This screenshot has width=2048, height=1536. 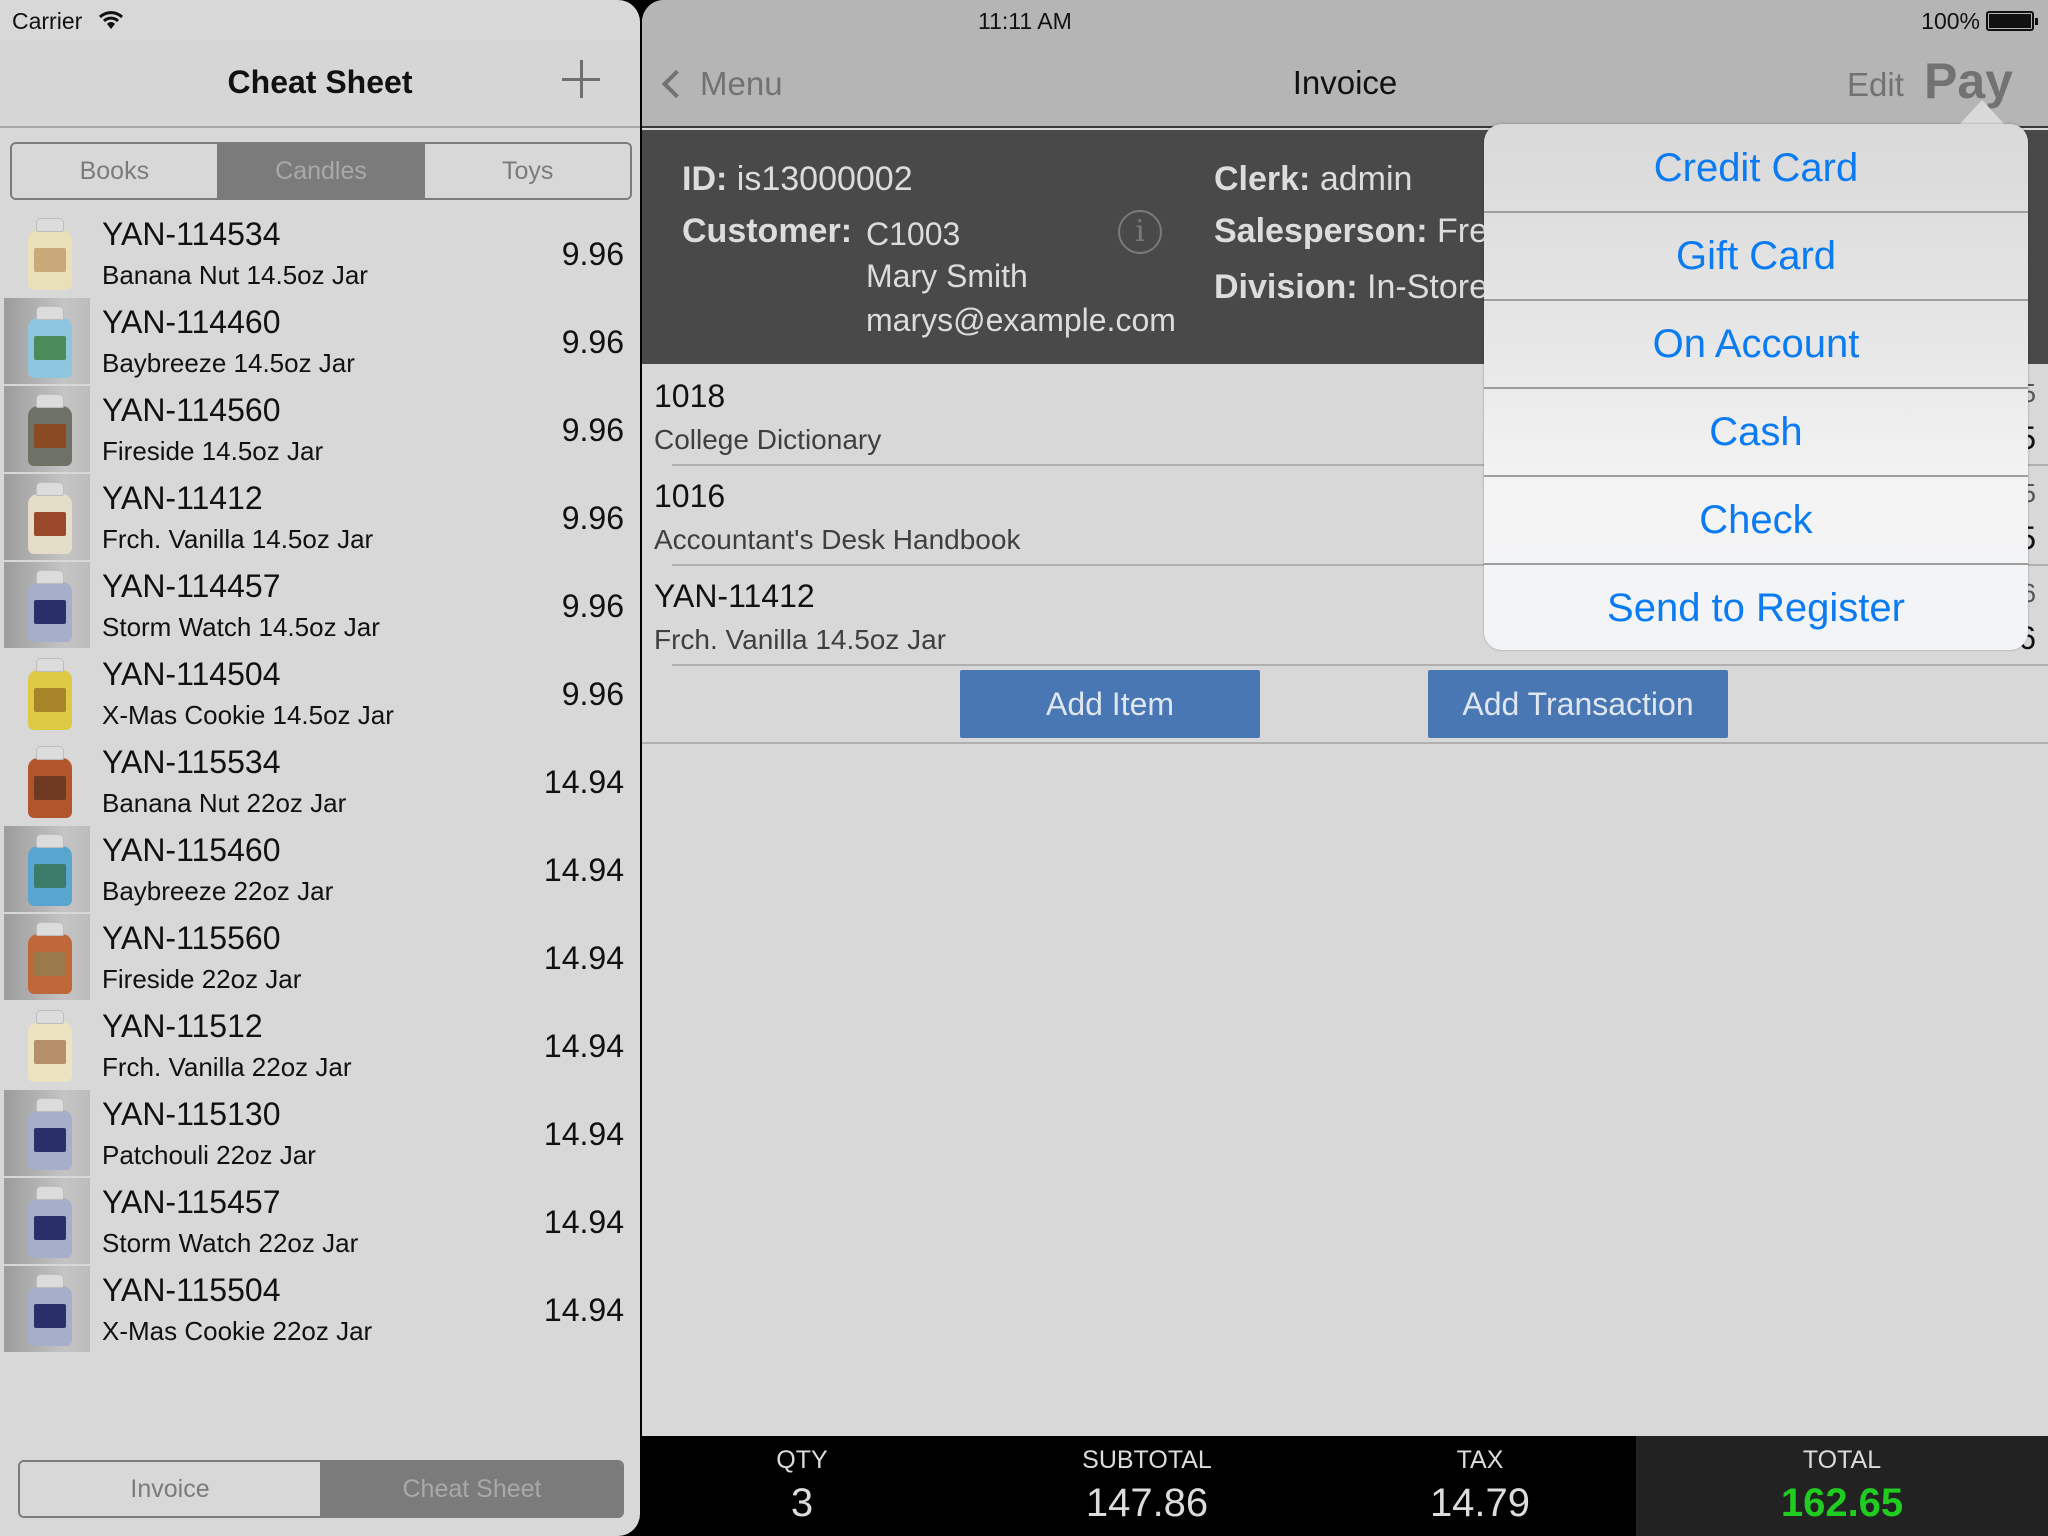 What do you see at coordinates (241, 627) in the screenshot?
I see `product-name: Storm Watch 14.5oz Jar` at bounding box center [241, 627].